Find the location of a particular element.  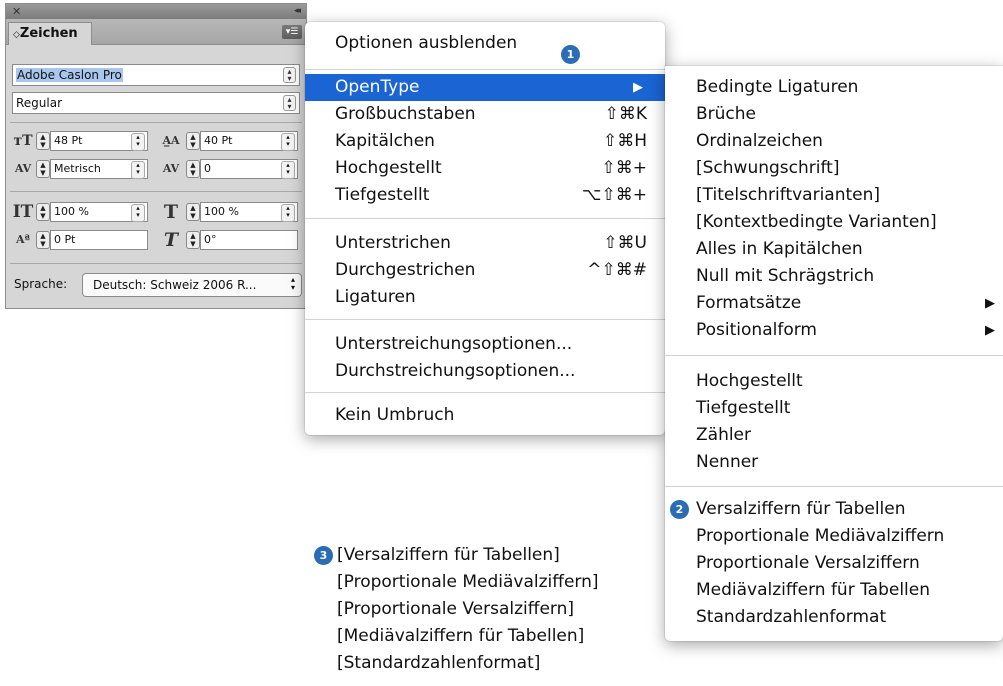

tab-updown-icon: ◇ is located at coordinates (16, 35).